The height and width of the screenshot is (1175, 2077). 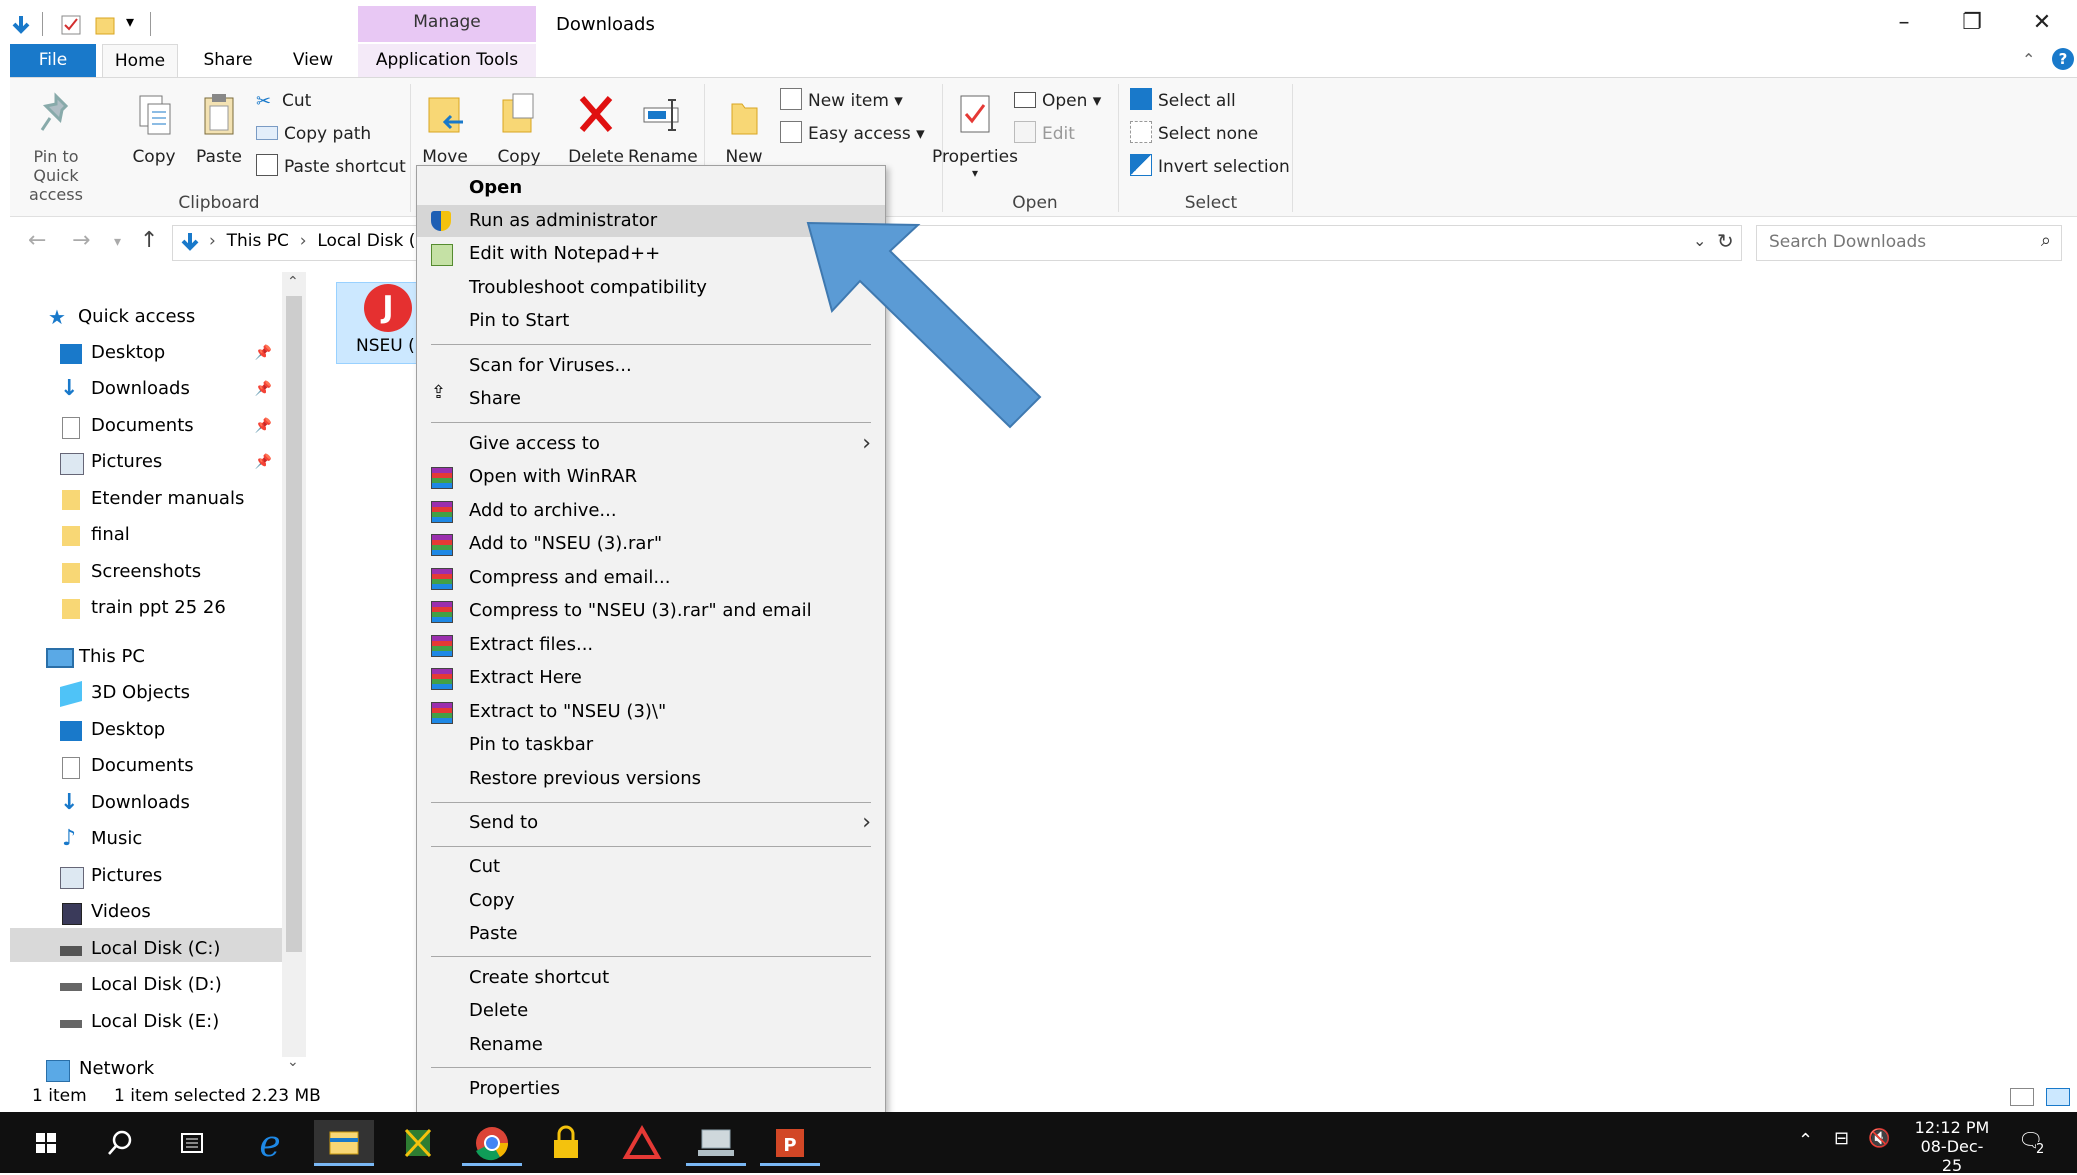 What do you see at coordinates (2042, 23) in the screenshot?
I see `close-button: ✕` at bounding box center [2042, 23].